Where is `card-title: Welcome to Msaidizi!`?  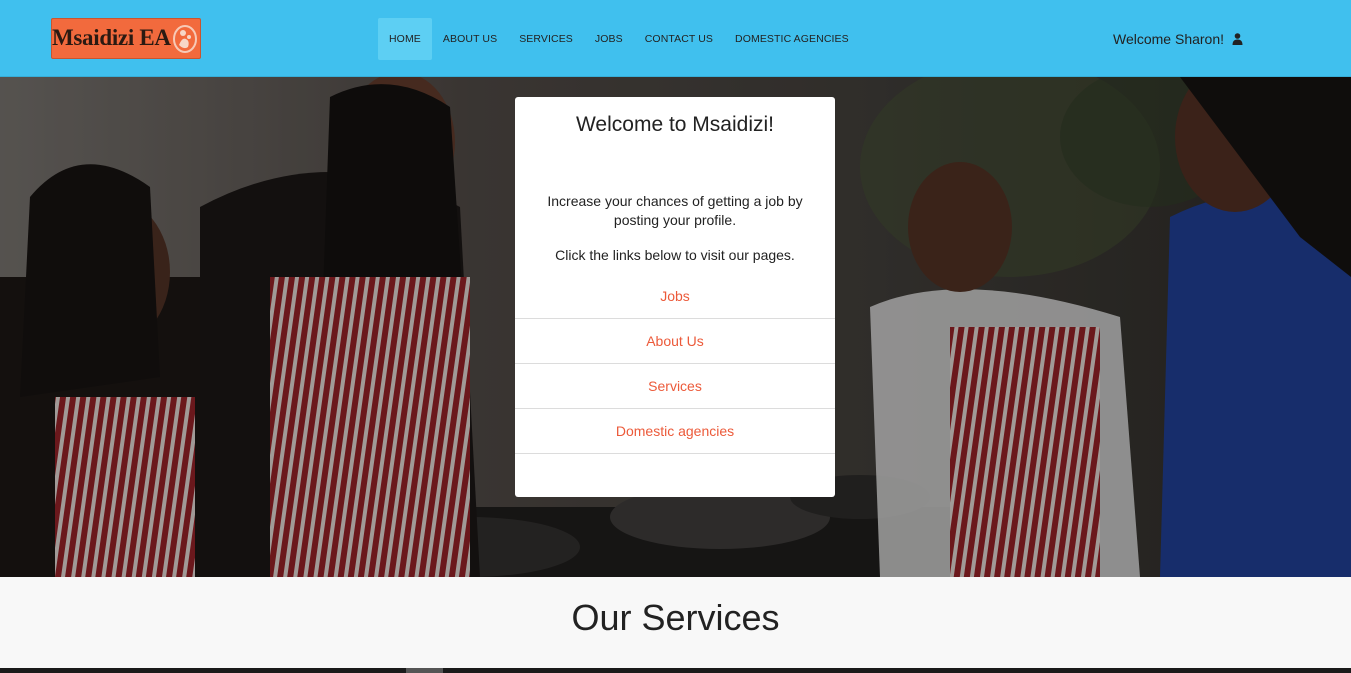 card-title: Welcome to Msaidizi! is located at coordinates (674, 124).